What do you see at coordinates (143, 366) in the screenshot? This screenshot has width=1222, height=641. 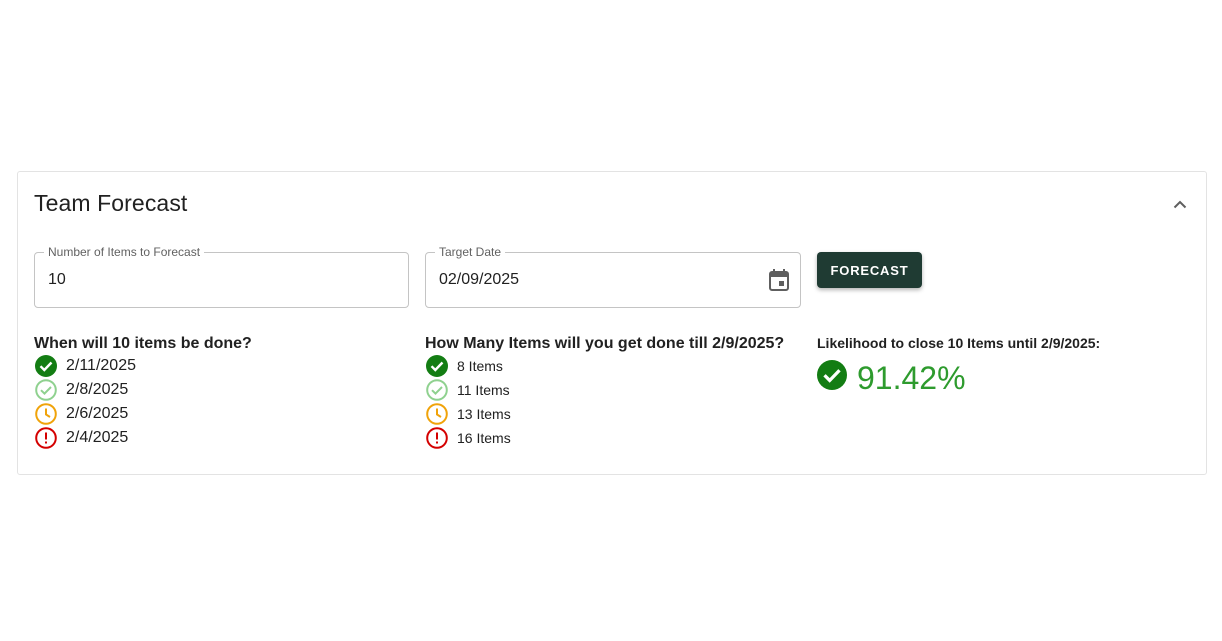 I see `list-item: 2/11/2025` at bounding box center [143, 366].